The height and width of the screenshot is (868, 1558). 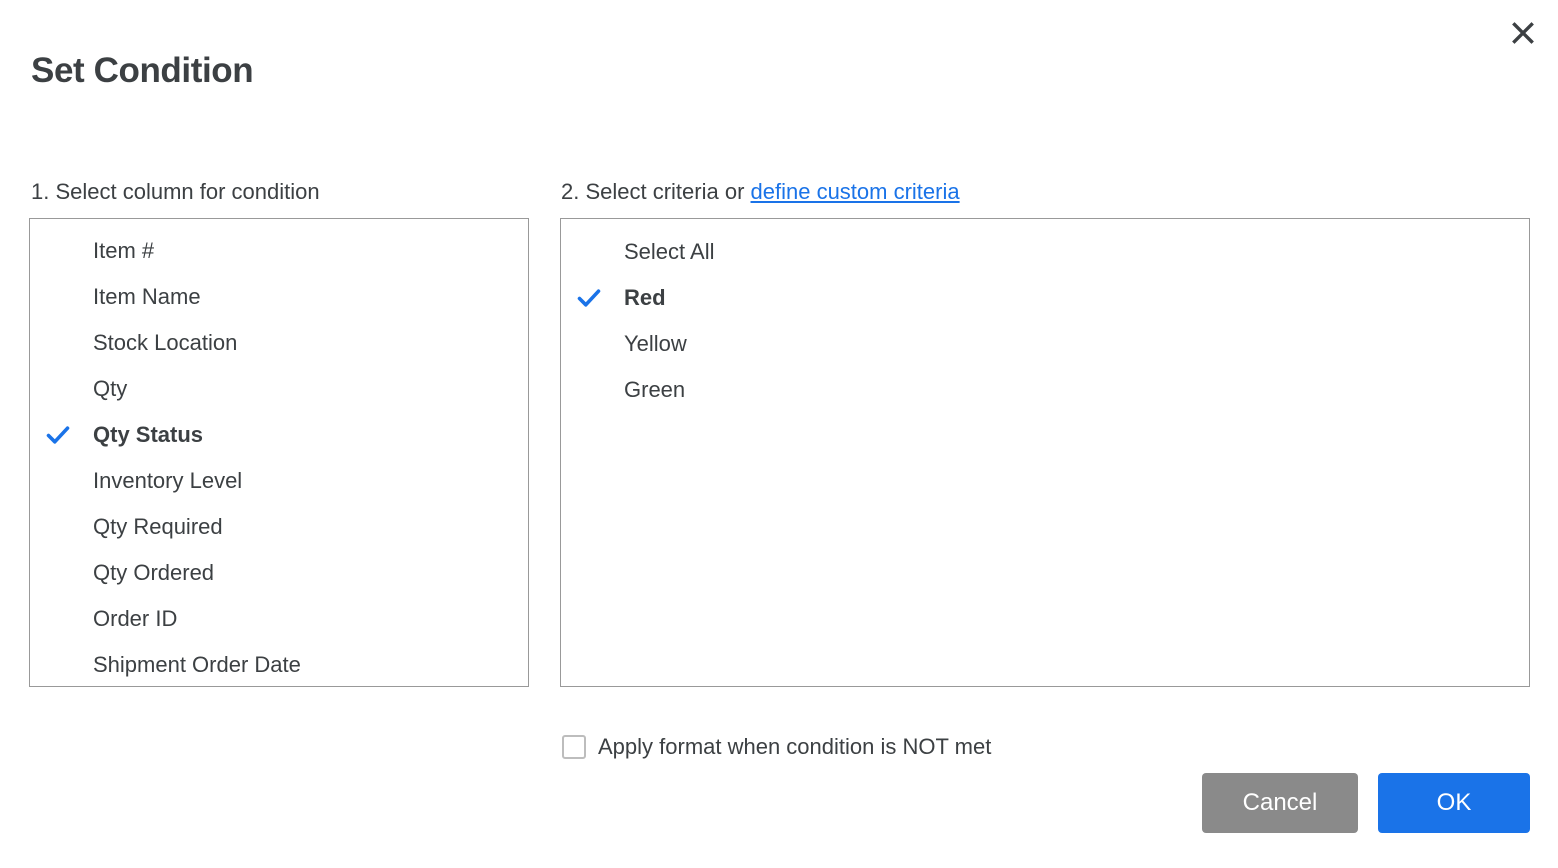 I want to click on column-list-item: Item #, so click(x=279, y=251).